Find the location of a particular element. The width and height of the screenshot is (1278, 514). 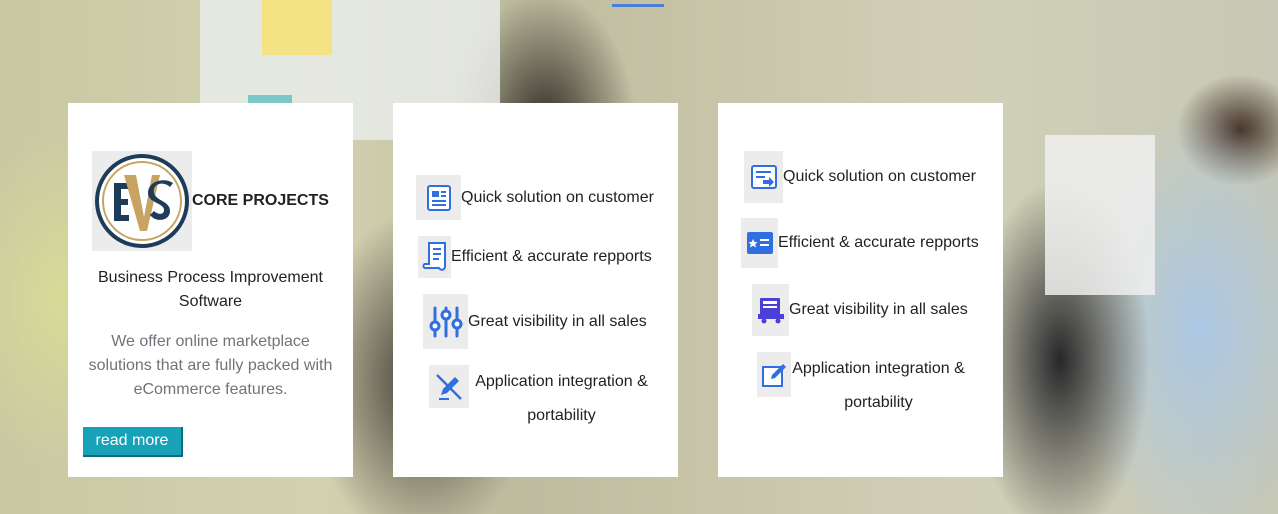

document-icon is located at coordinates (438, 197).